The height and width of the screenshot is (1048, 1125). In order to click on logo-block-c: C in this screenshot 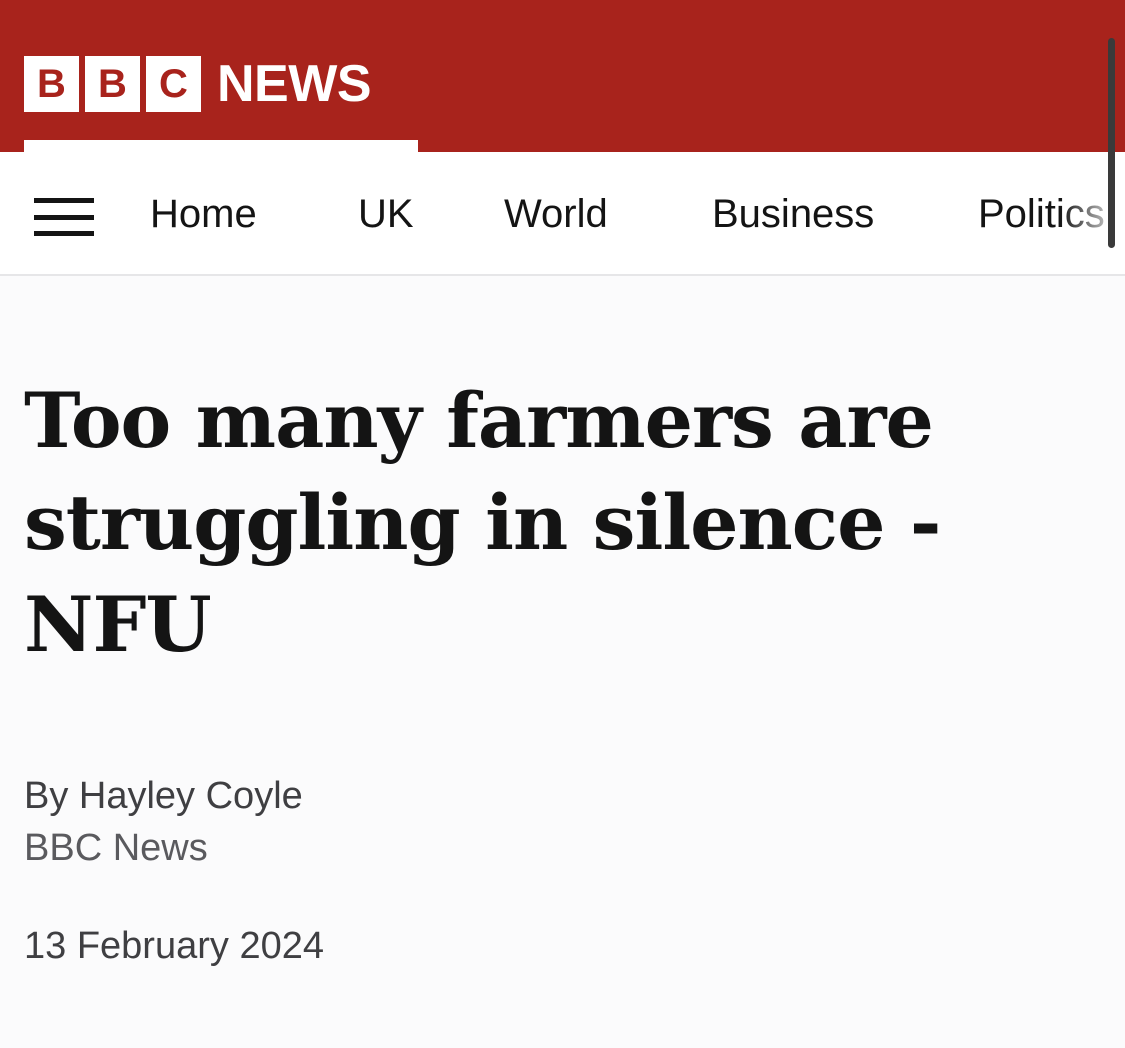, I will do `click(173, 84)`.